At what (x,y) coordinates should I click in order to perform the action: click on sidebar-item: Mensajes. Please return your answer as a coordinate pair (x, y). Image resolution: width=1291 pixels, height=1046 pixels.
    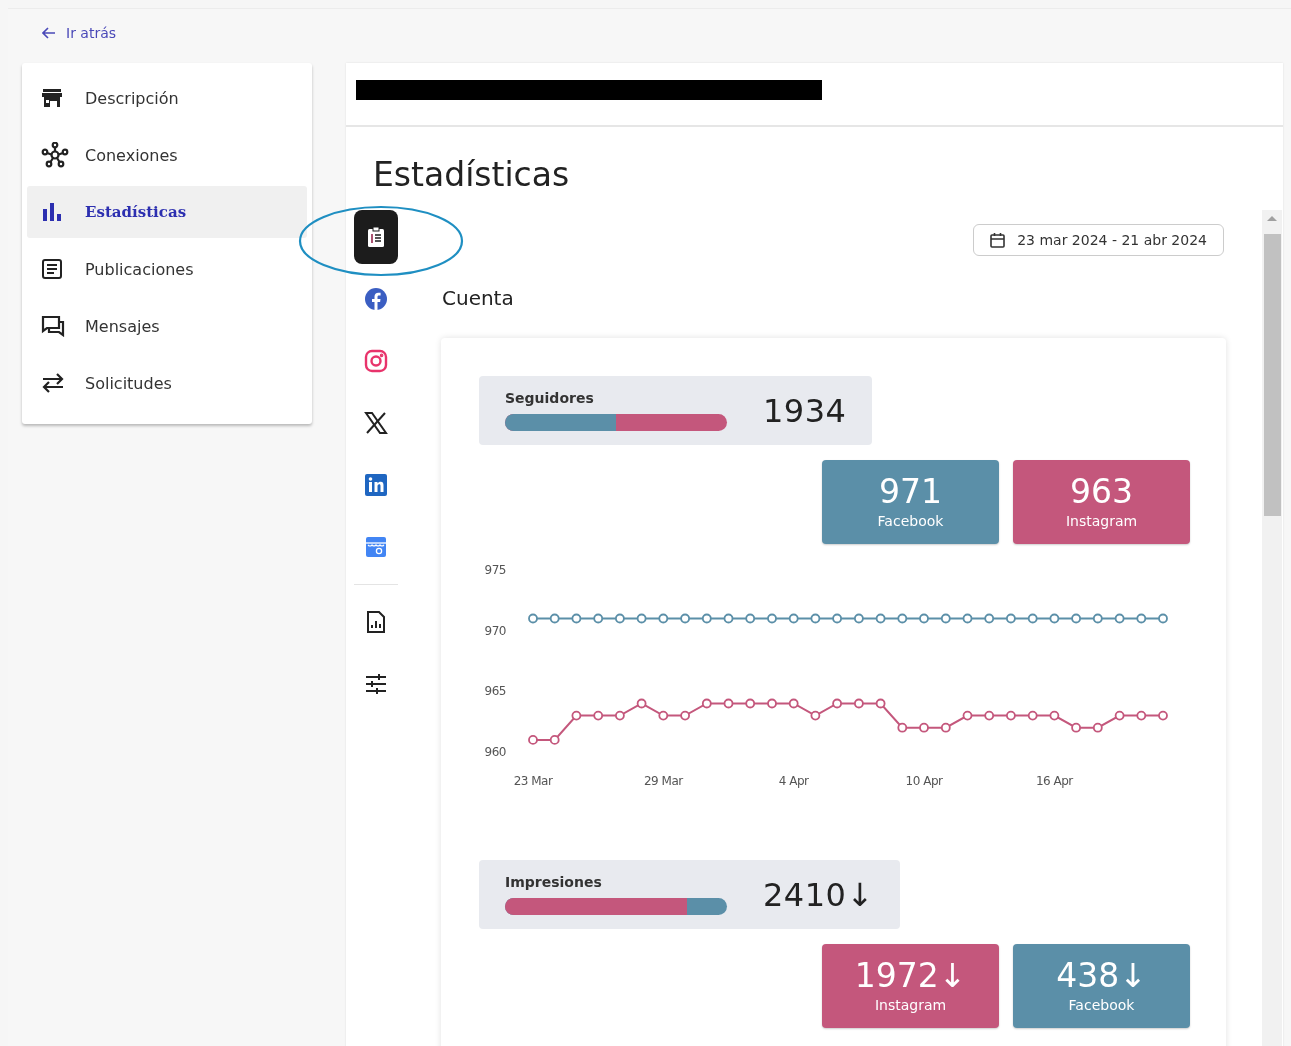
    Looking at the image, I should click on (167, 326).